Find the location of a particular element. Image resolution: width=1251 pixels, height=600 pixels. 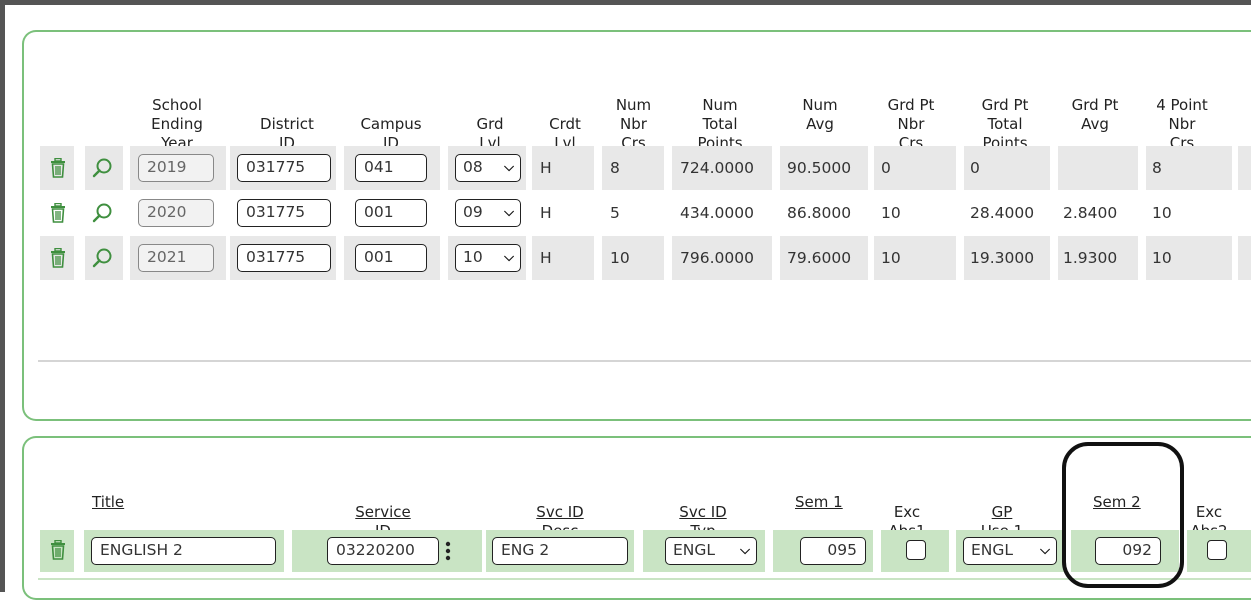

svc-id-typ-value: ENGL is located at coordinates (694, 550).